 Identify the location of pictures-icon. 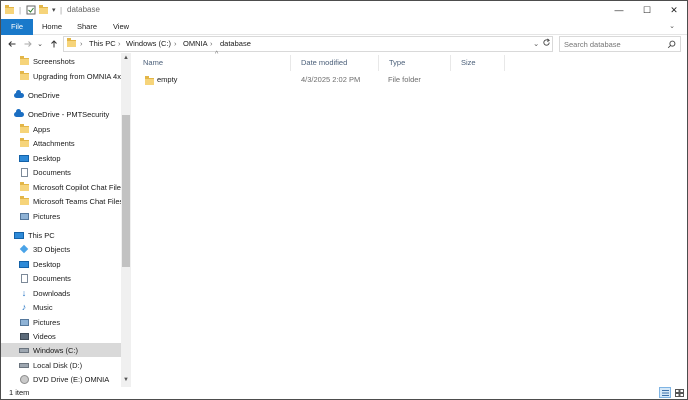
(24, 216).